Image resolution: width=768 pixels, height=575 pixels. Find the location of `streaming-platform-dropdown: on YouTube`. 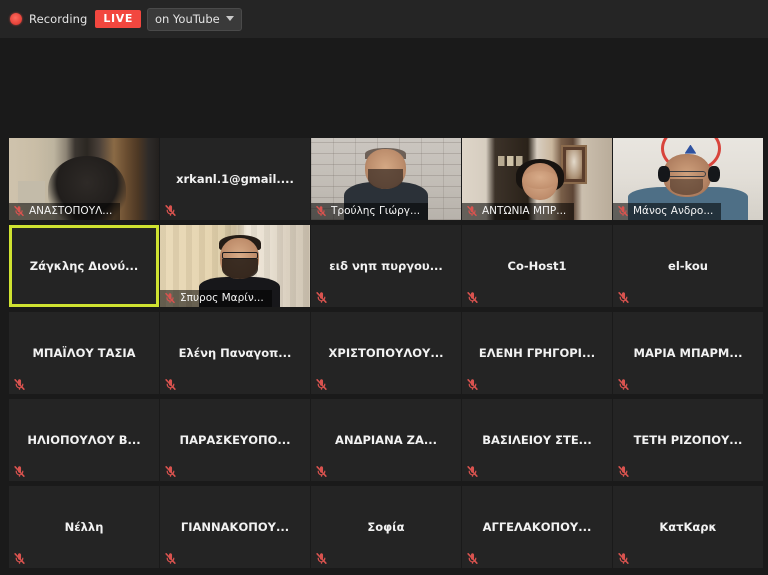

streaming-platform-dropdown: on YouTube is located at coordinates (194, 19).